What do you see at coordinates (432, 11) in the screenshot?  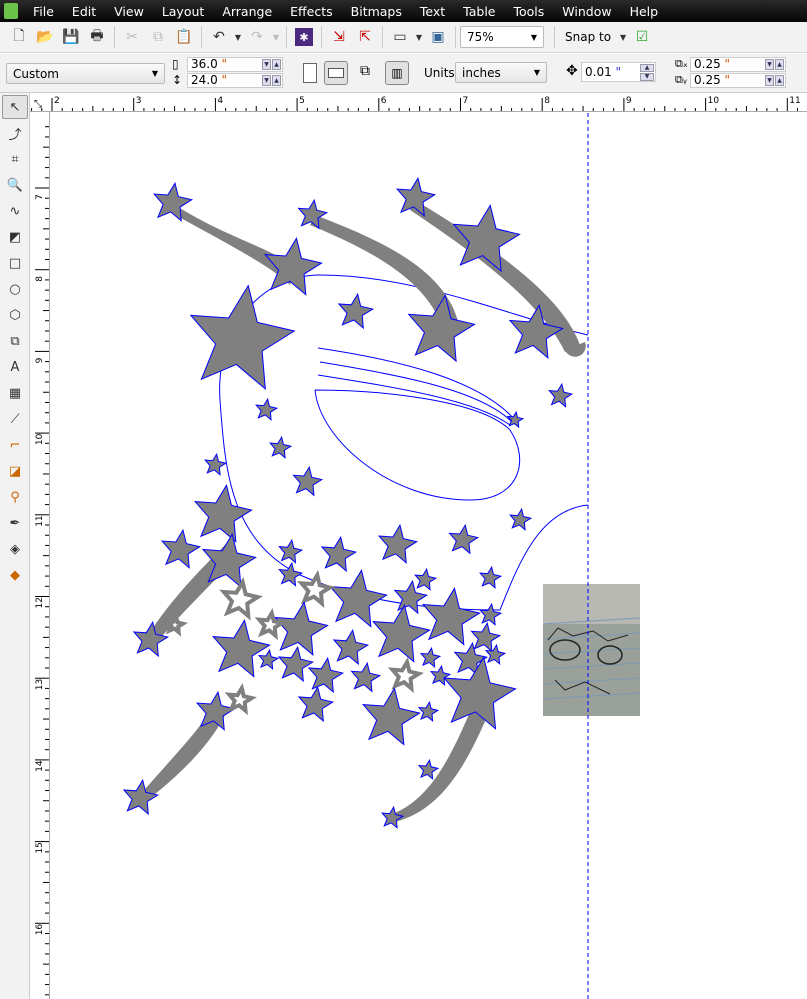 I see `menu-text: Text` at bounding box center [432, 11].